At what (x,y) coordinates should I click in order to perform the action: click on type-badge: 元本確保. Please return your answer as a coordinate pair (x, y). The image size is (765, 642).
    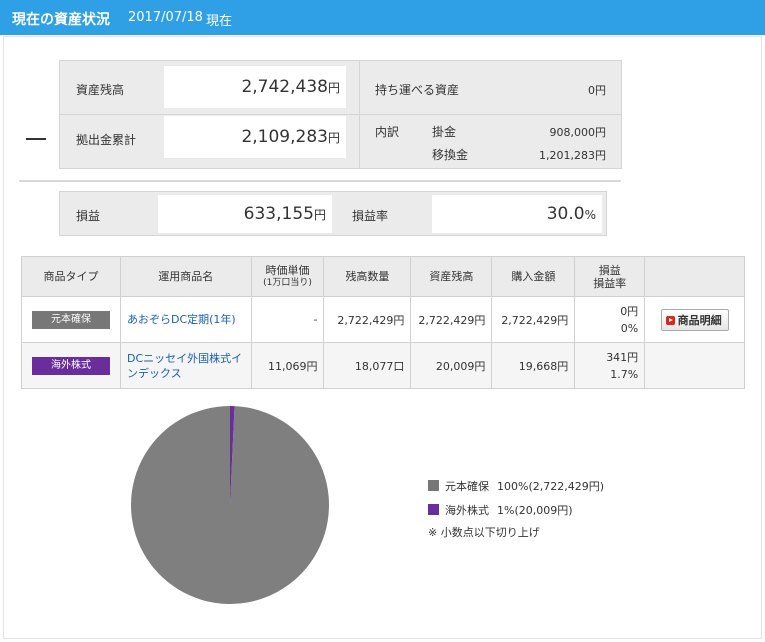
    Looking at the image, I should click on (70, 319).